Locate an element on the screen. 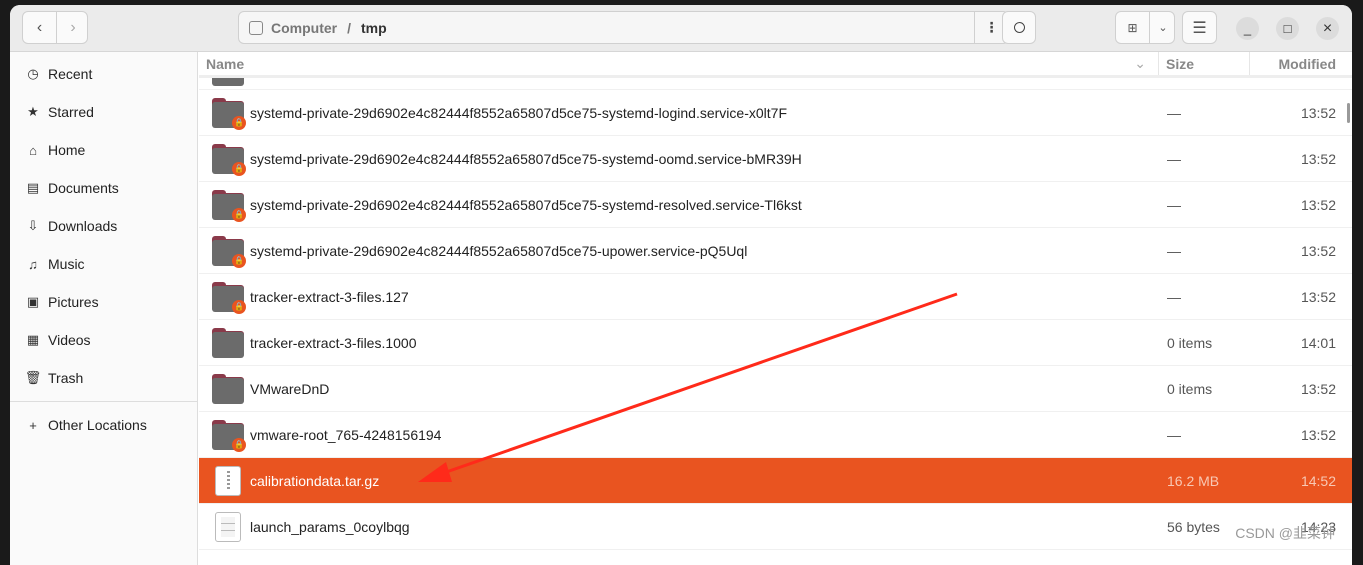  annotation-arrow is located at coordinates (688, 387).